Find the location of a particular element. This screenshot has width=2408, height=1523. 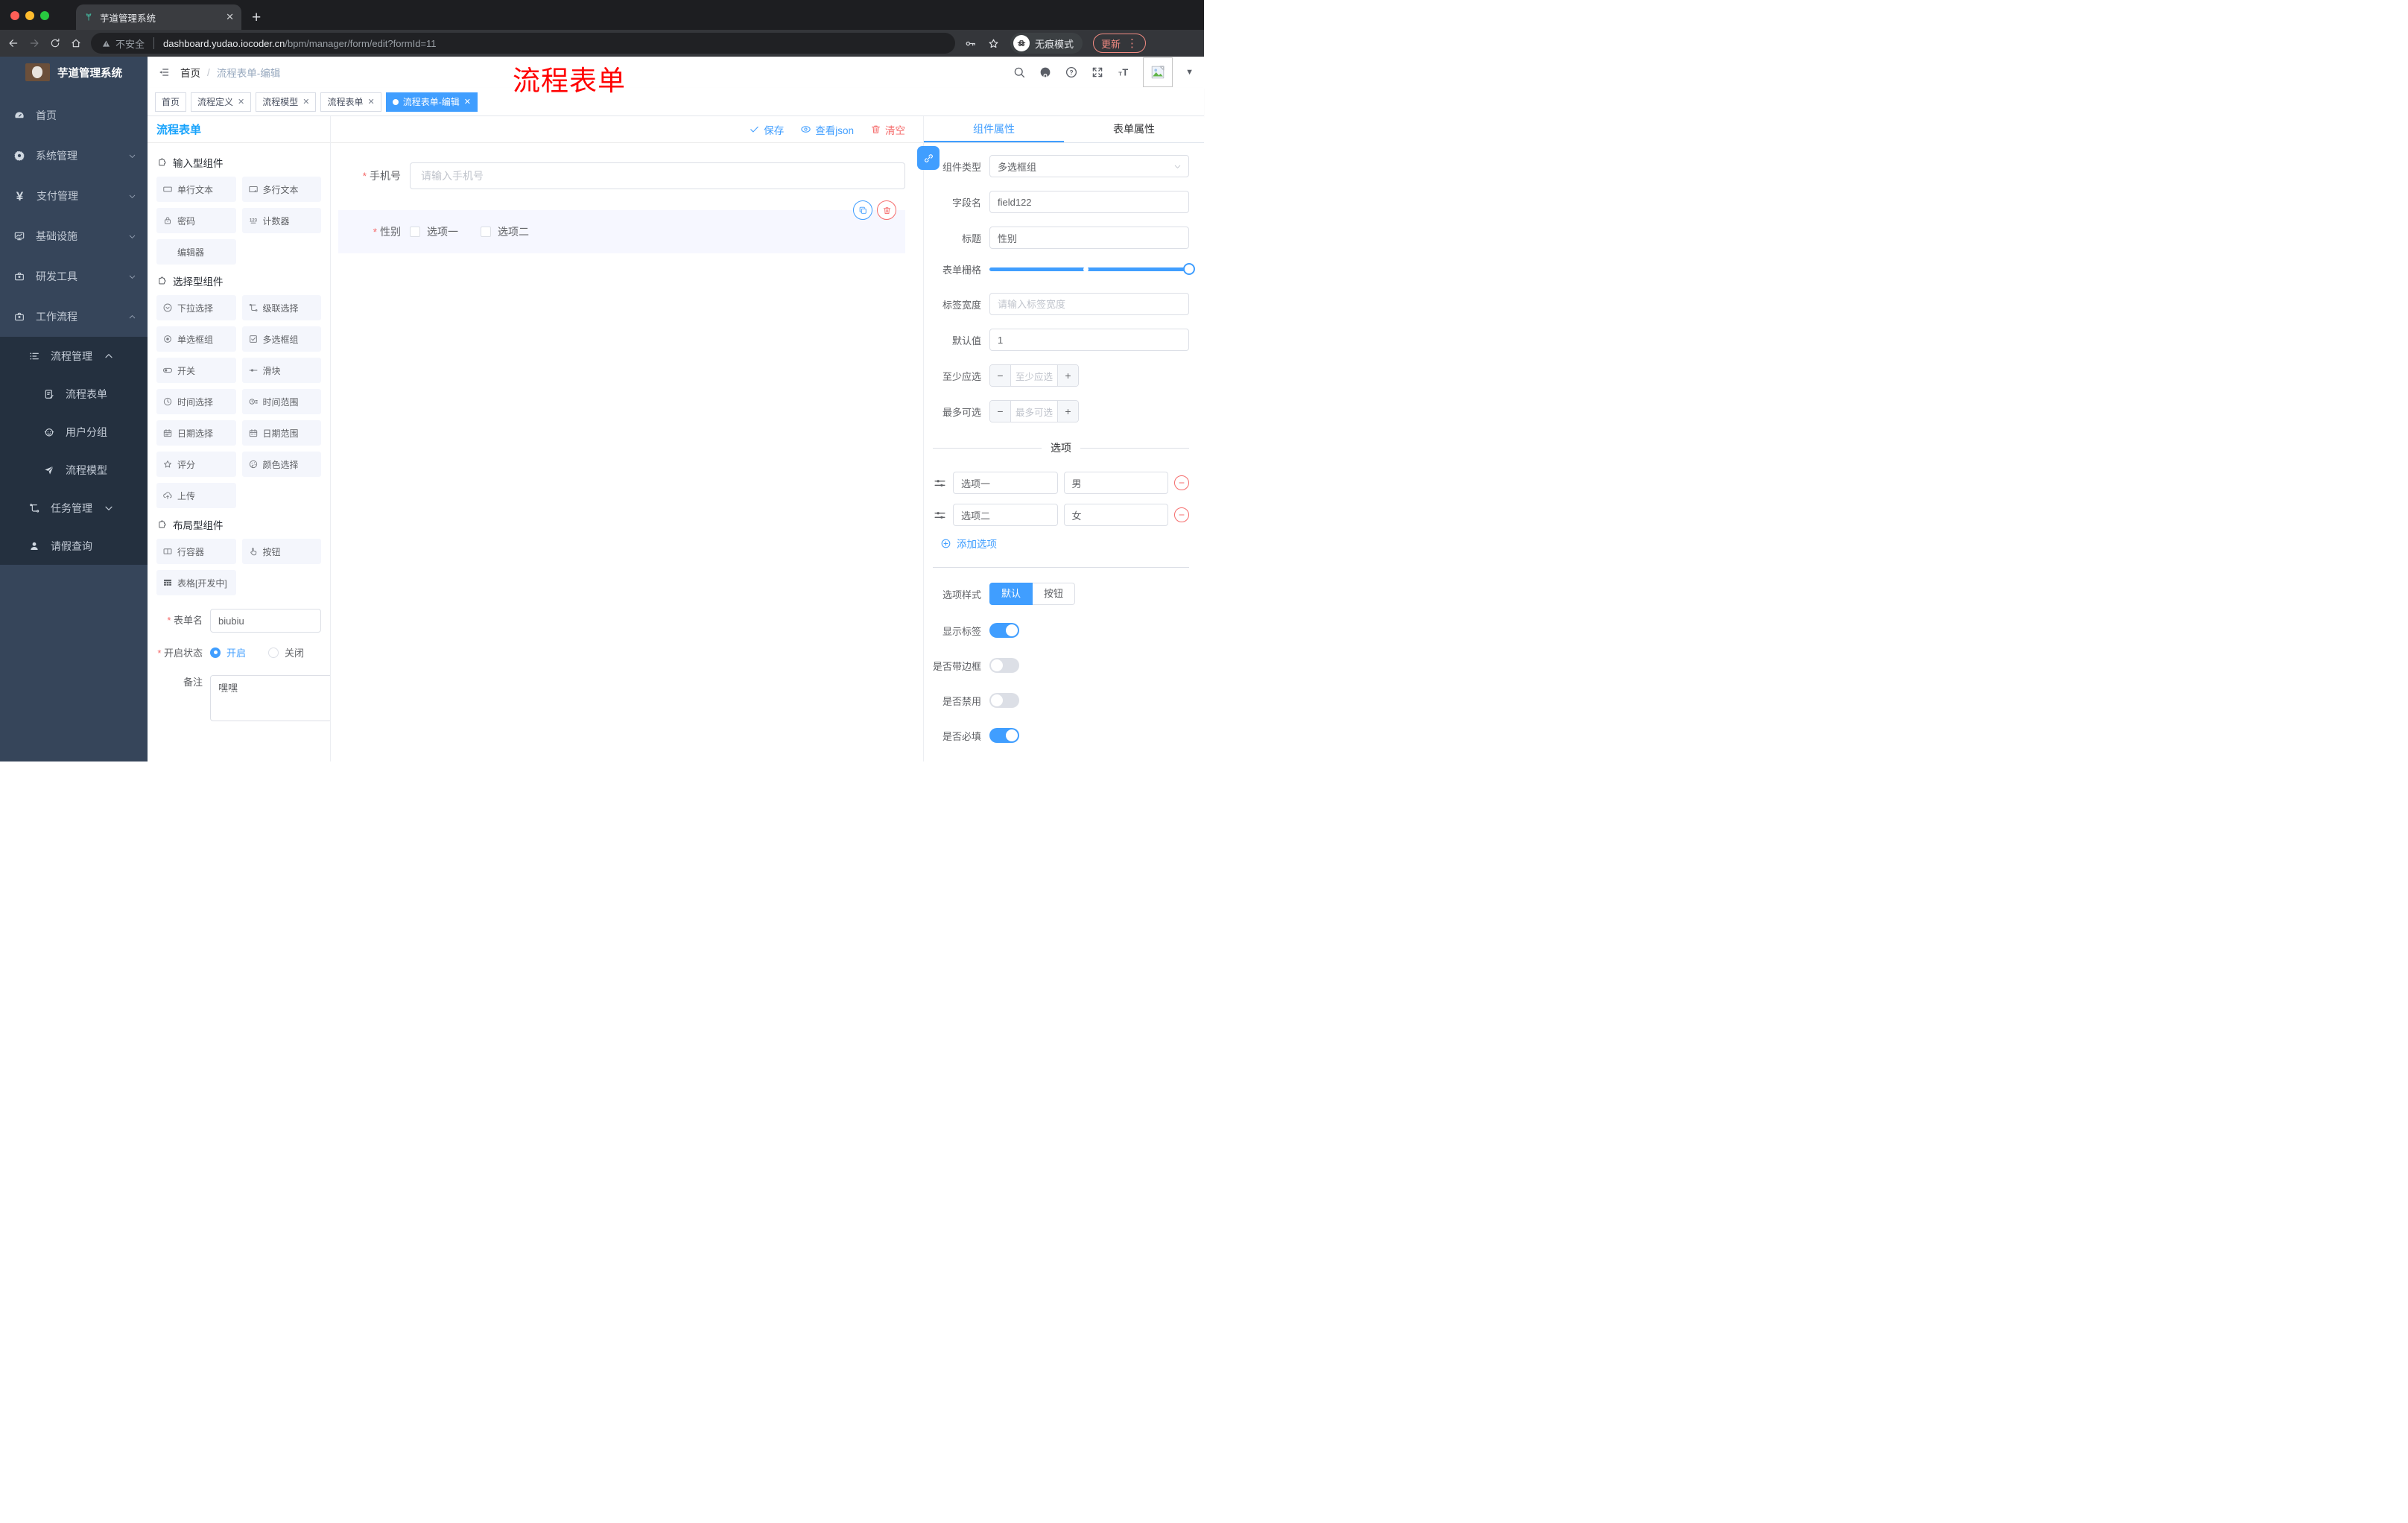

tab-form-props: 表单属性 is located at coordinates (1134, 129).